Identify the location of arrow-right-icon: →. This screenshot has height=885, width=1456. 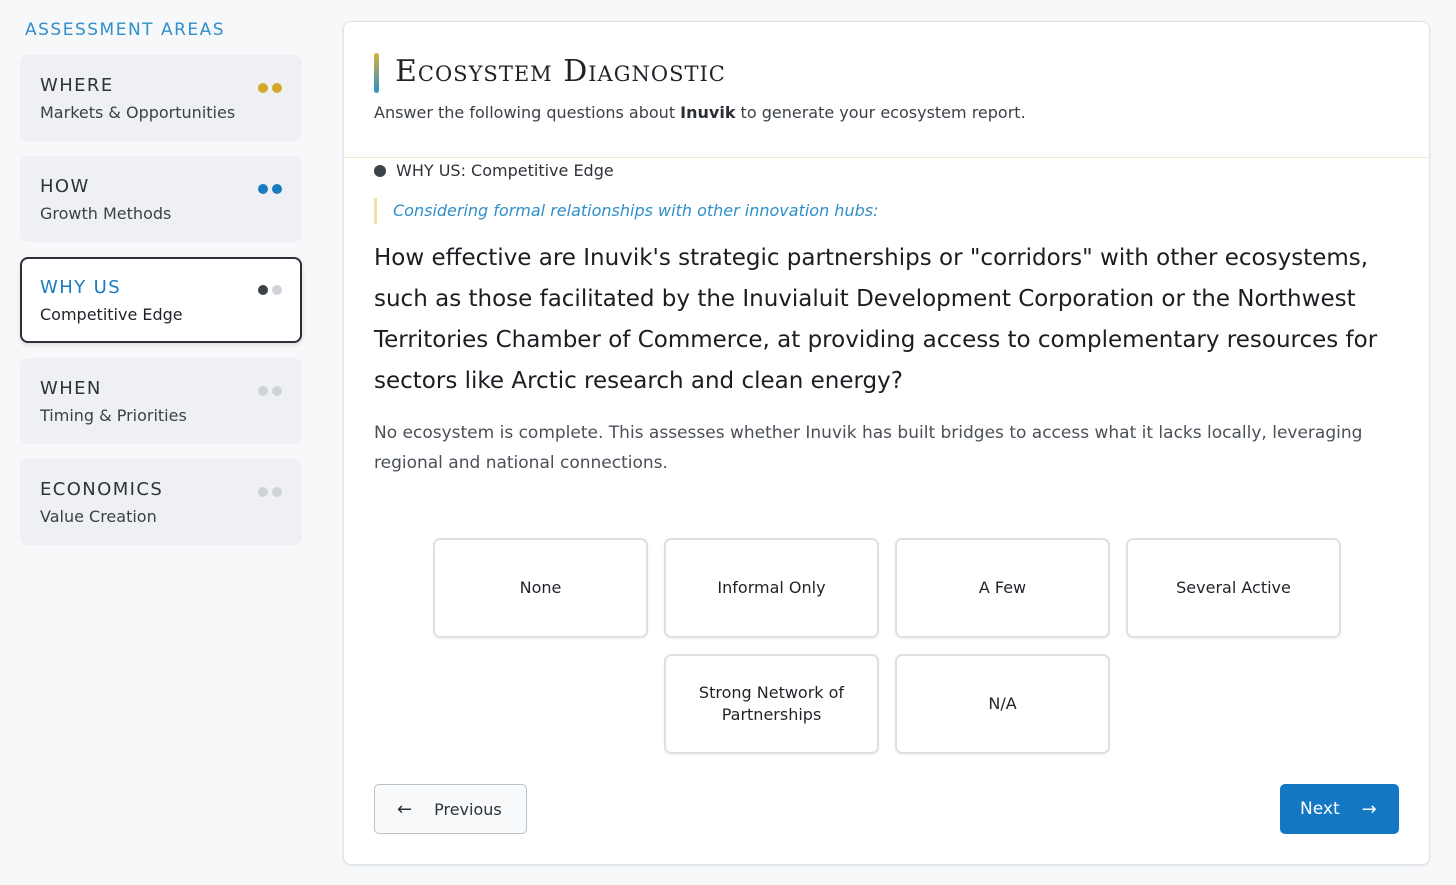
(1369, 809).